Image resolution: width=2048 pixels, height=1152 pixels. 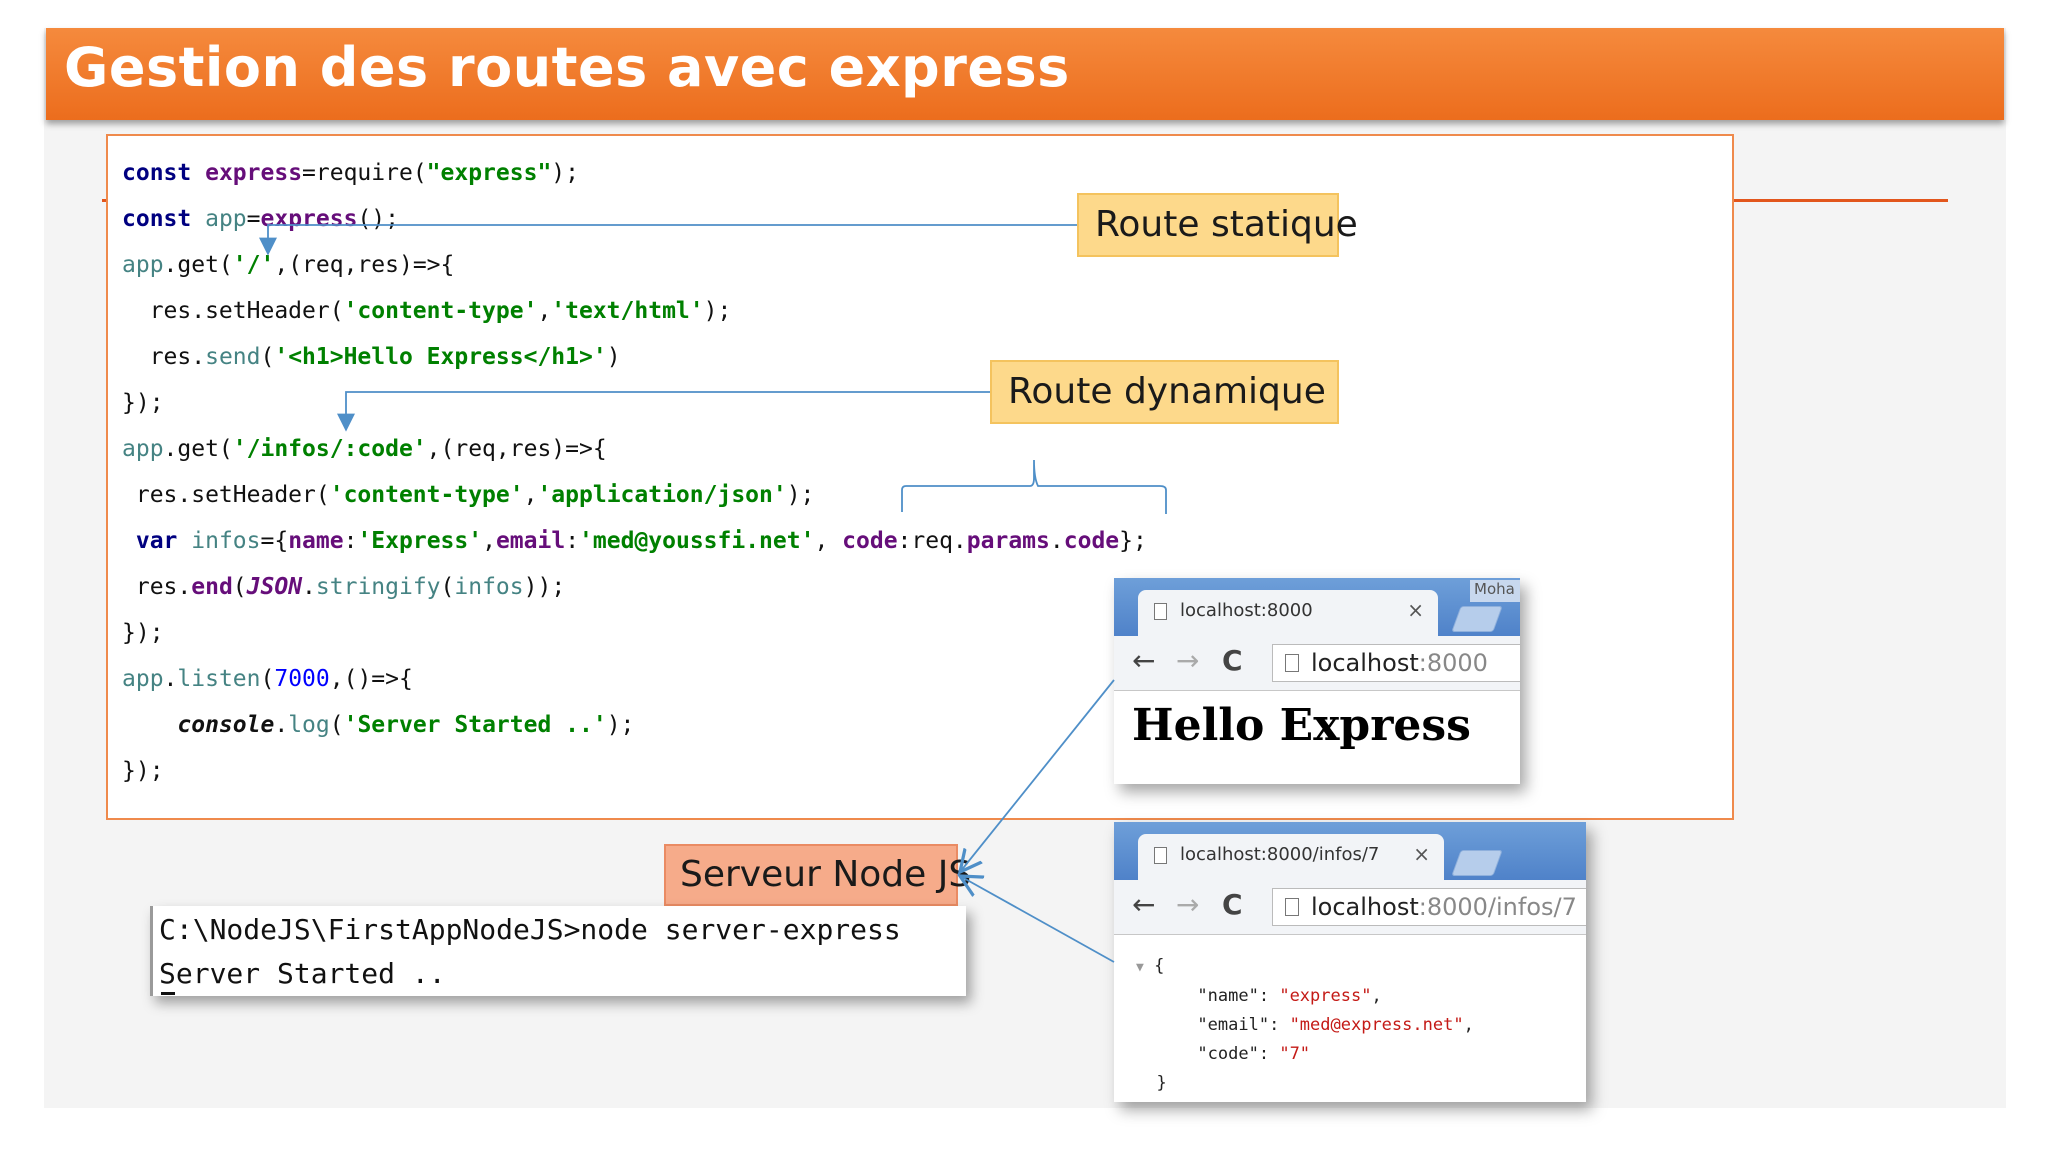 What do you see at coordinates (1246, 610) in the screenshot?
I see `tab-title: localhost:8000` at bounding box center [1246, 610].